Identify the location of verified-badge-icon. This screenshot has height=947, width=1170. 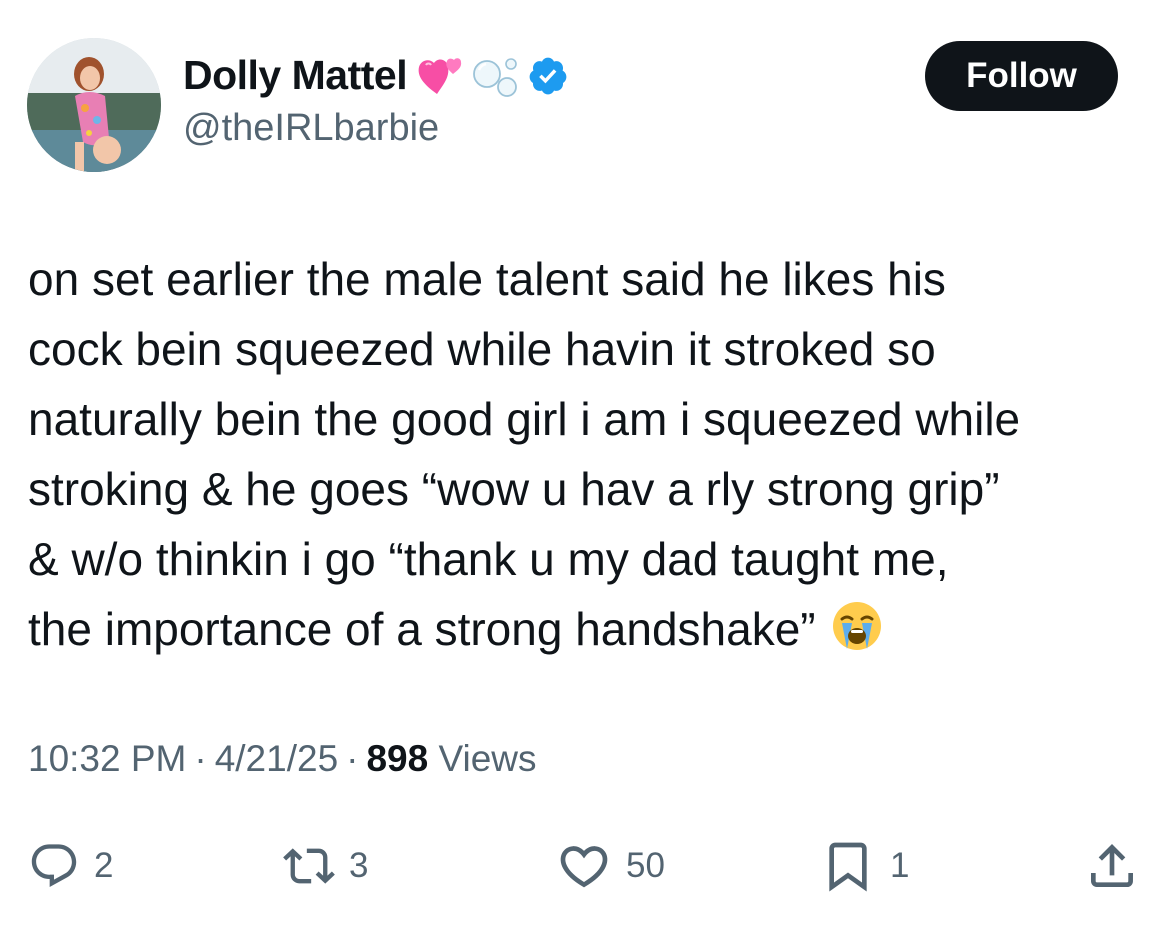
(548, 75).